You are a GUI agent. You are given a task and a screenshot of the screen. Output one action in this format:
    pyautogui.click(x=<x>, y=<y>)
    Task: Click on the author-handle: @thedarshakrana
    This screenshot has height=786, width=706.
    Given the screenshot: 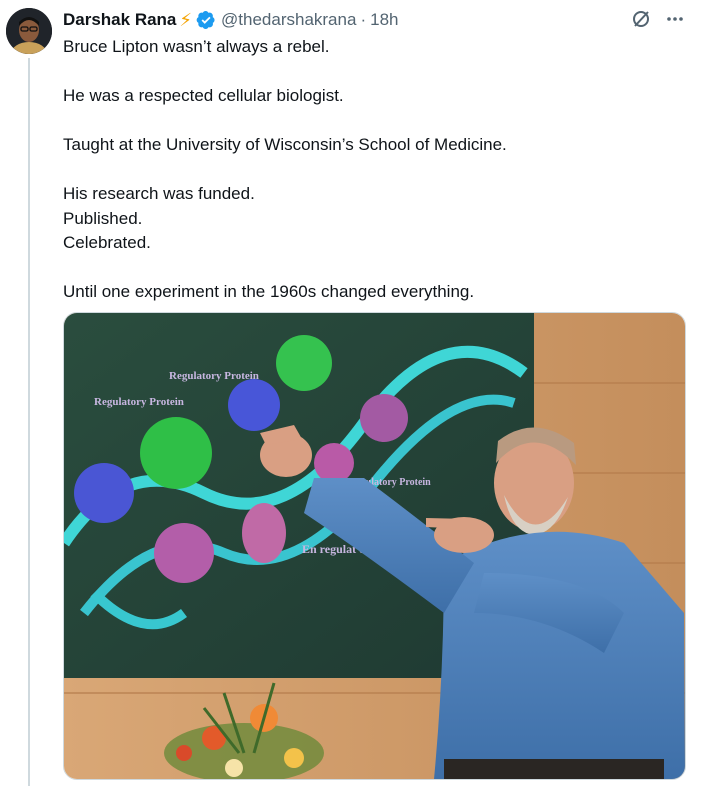 What is the action you would take?
    pyautogui.click(x=288, y=20)
    